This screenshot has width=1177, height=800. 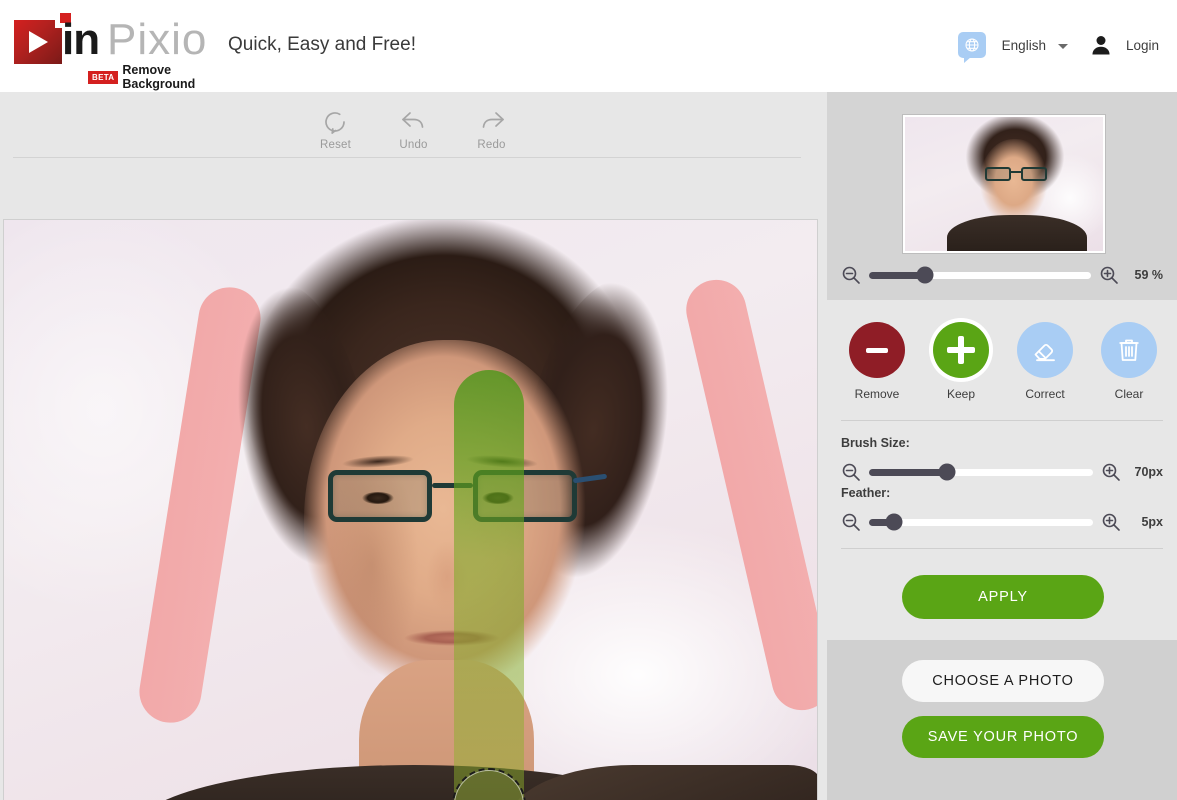 What do you see at coordinates (414, 129) in the screenshot?
I see `undo-button: Undo` at bounding box center [414, 129].